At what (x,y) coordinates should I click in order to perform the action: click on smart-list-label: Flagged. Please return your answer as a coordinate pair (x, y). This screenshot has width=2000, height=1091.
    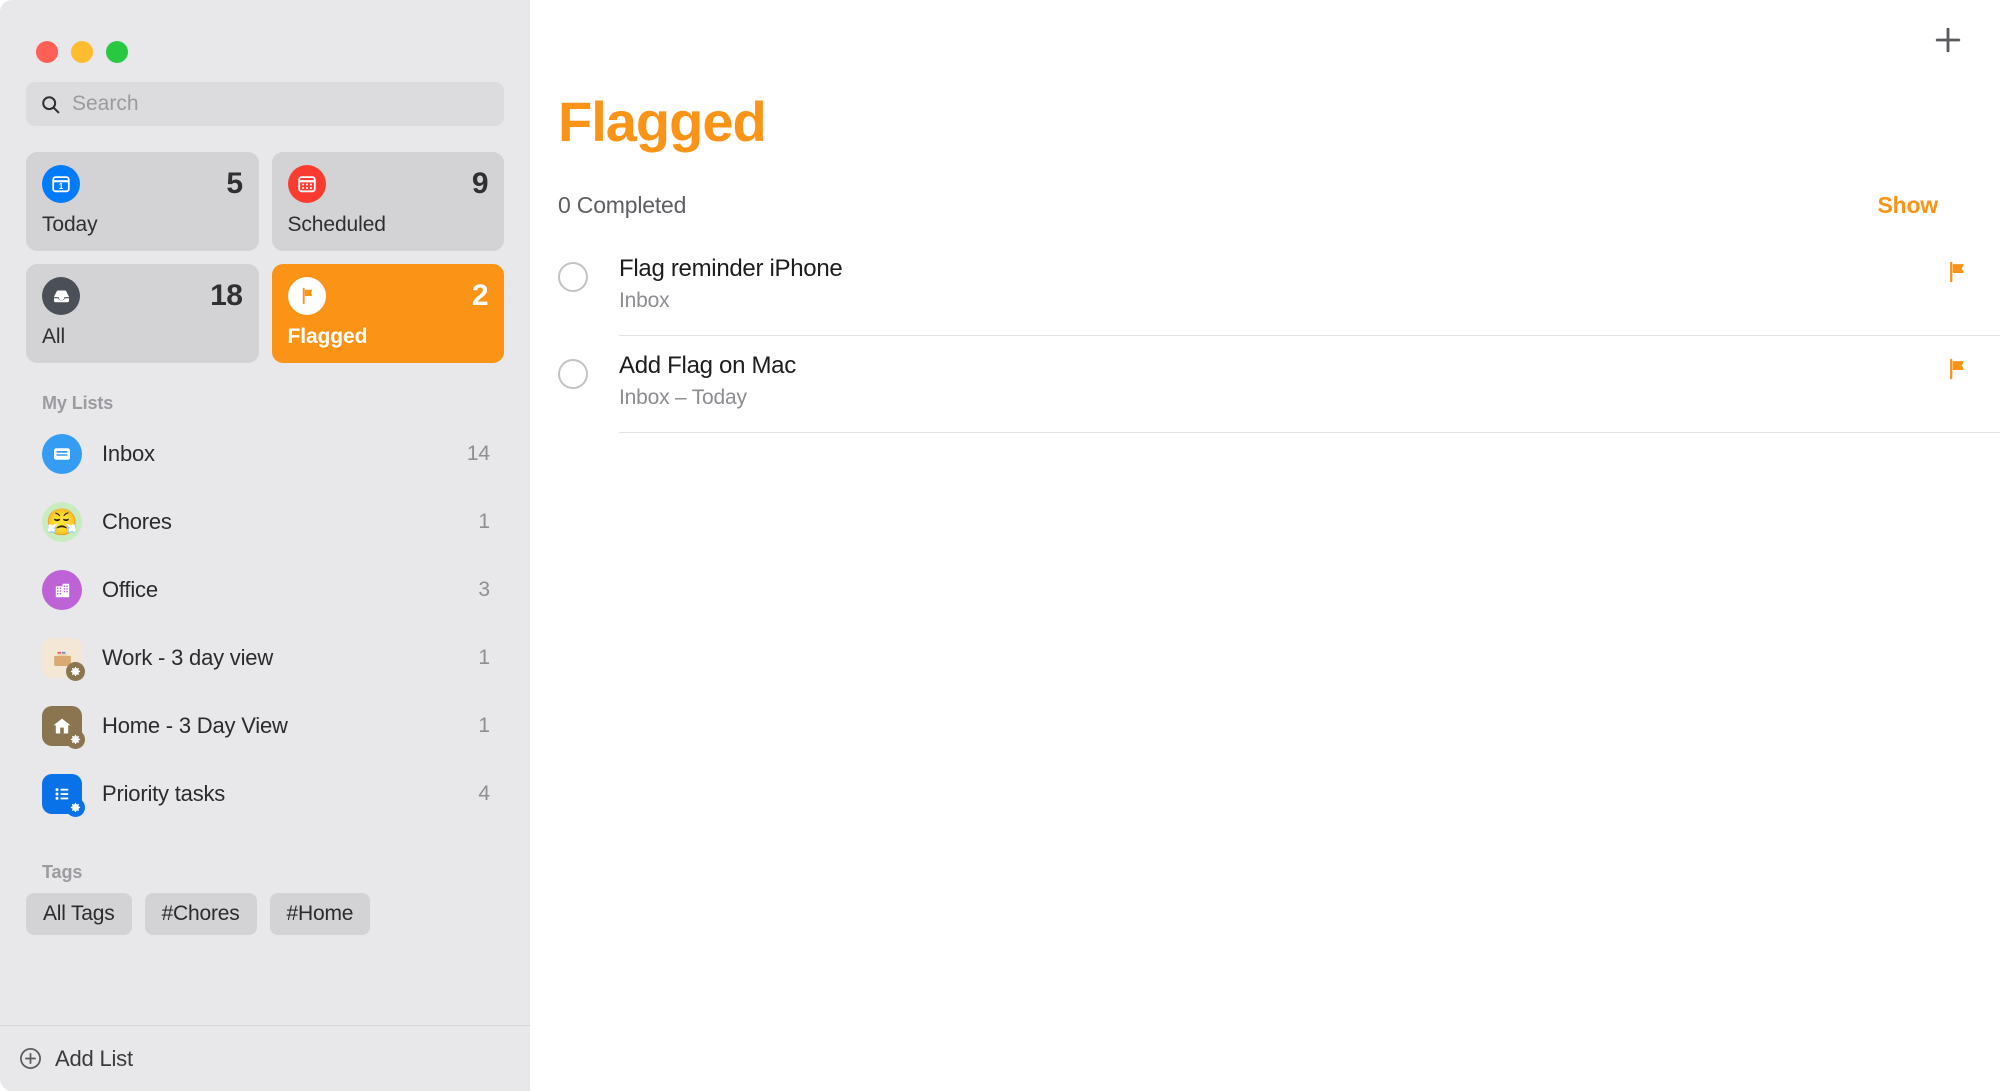
    Looking at the image, I should click on (327, 336).